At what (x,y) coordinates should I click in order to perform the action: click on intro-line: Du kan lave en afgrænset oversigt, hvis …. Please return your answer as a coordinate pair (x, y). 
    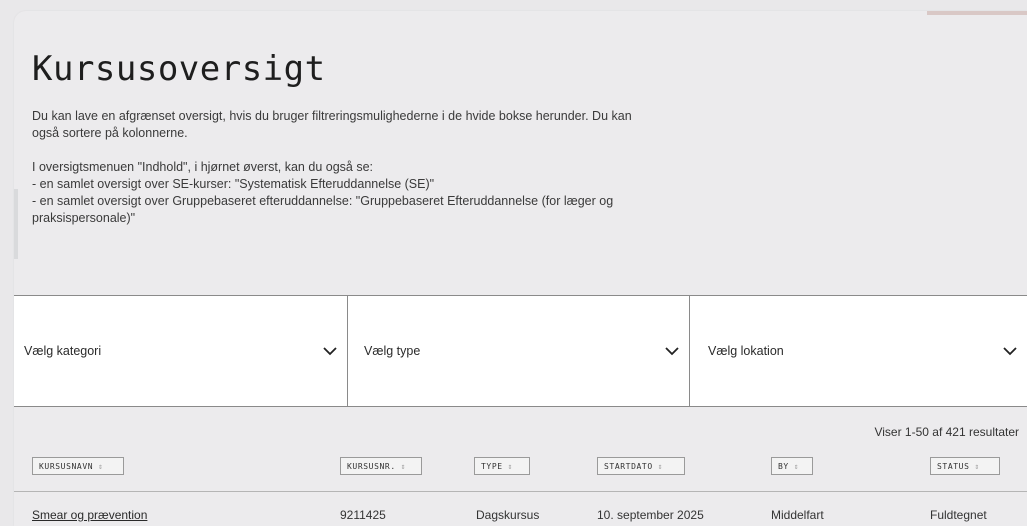
    Looking at the image, I should click on (332, 116).